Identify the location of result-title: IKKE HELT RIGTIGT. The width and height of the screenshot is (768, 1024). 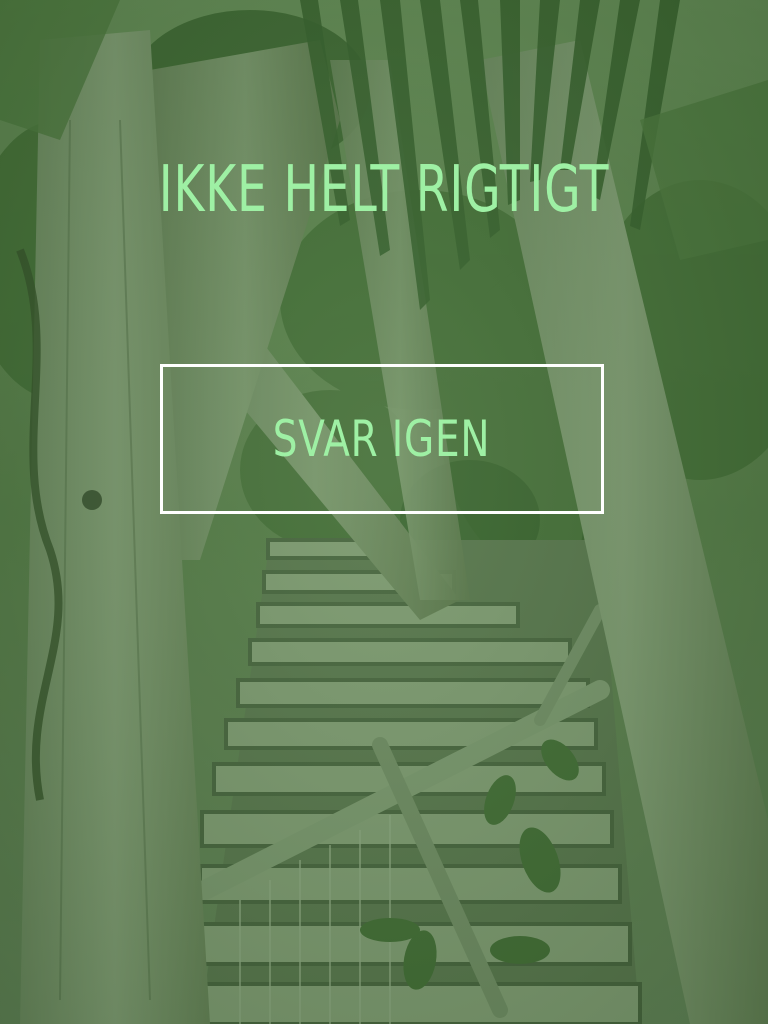
(384, 190).